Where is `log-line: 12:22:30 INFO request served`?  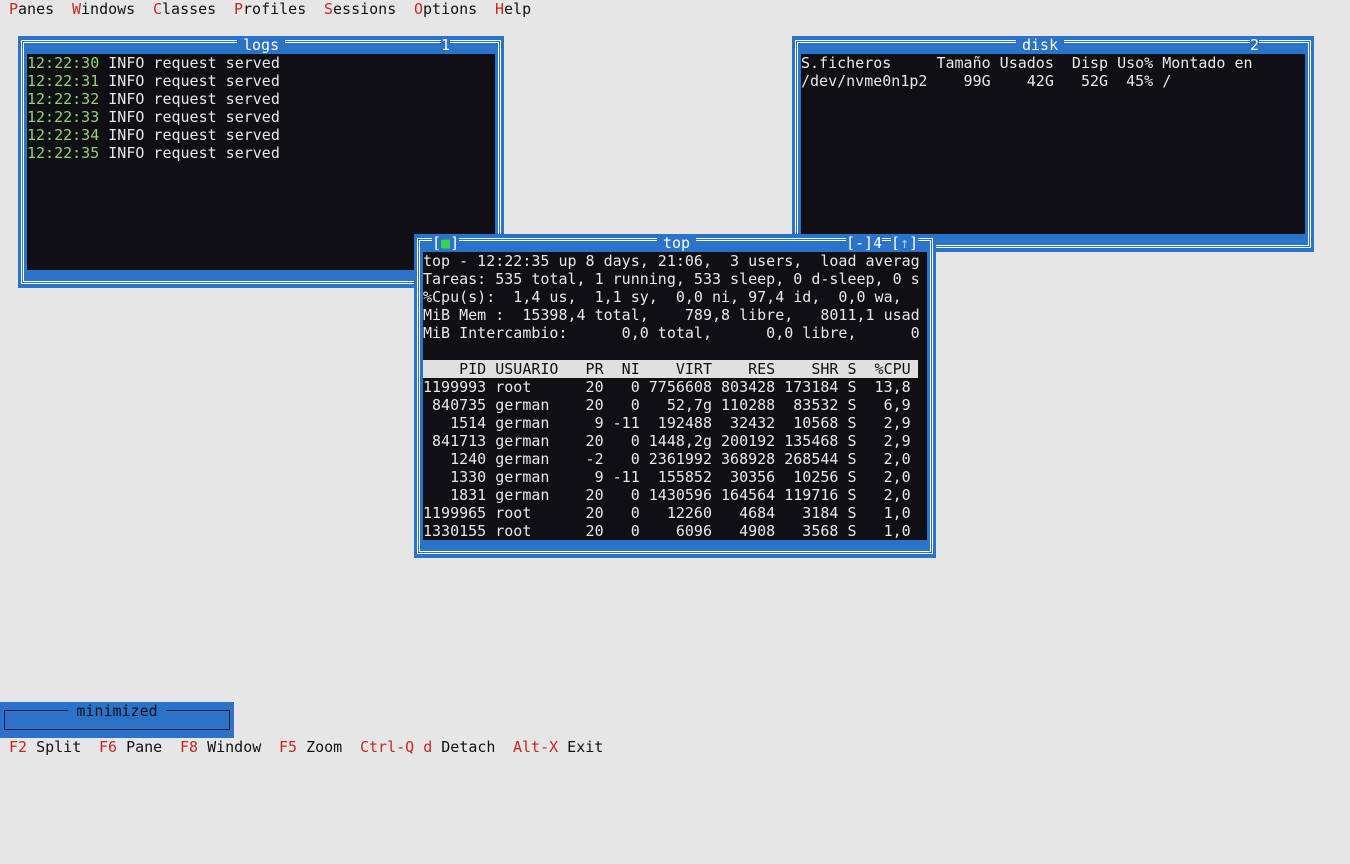 log-line: 12:22:30 INFO request served is located at coordinates (153, 63).